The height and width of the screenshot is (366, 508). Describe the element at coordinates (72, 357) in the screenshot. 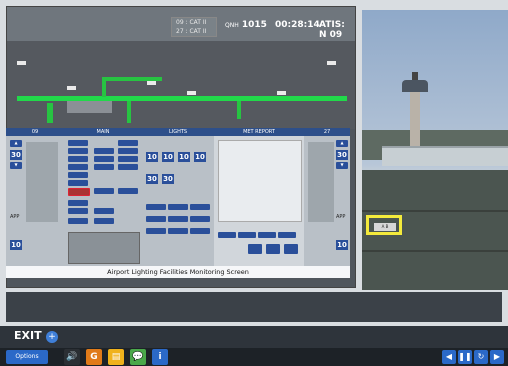

I see `speaker-icon: 🔊` at that location.